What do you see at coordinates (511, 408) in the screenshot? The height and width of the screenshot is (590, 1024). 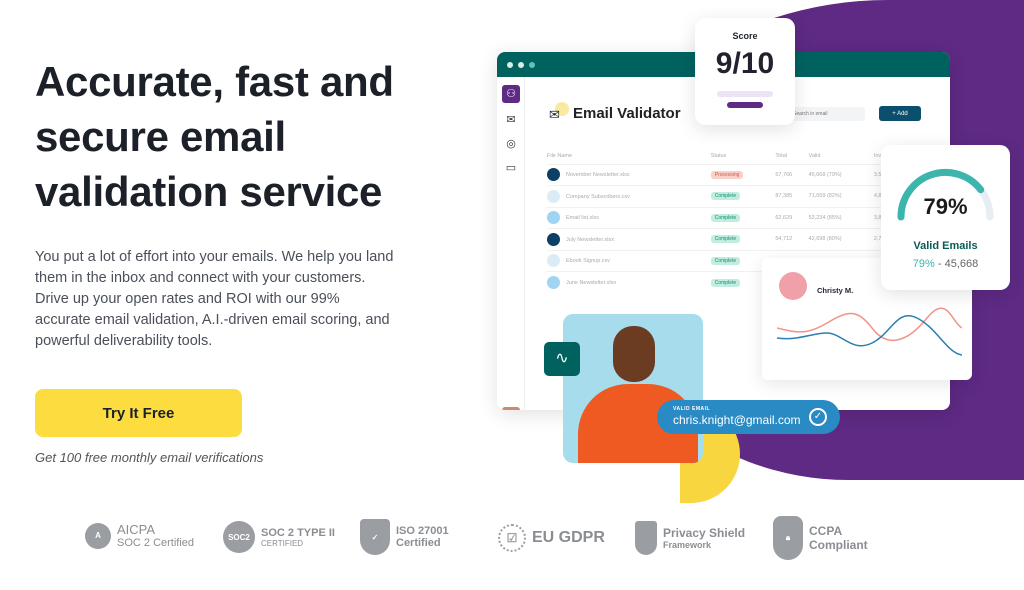 I see `user-avatar` at bounding box center [511, 408].